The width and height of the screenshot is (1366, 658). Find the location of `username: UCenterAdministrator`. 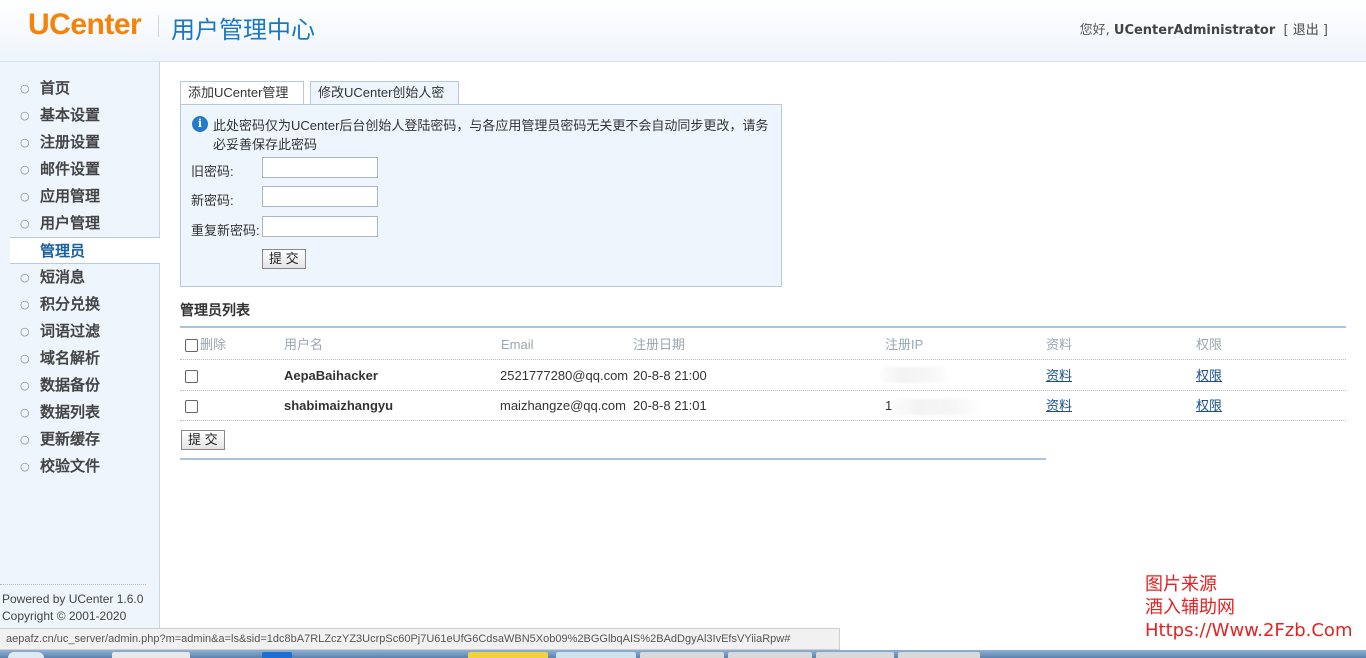

username: UCenterAdministrator is located at coordinates (1194, 30).